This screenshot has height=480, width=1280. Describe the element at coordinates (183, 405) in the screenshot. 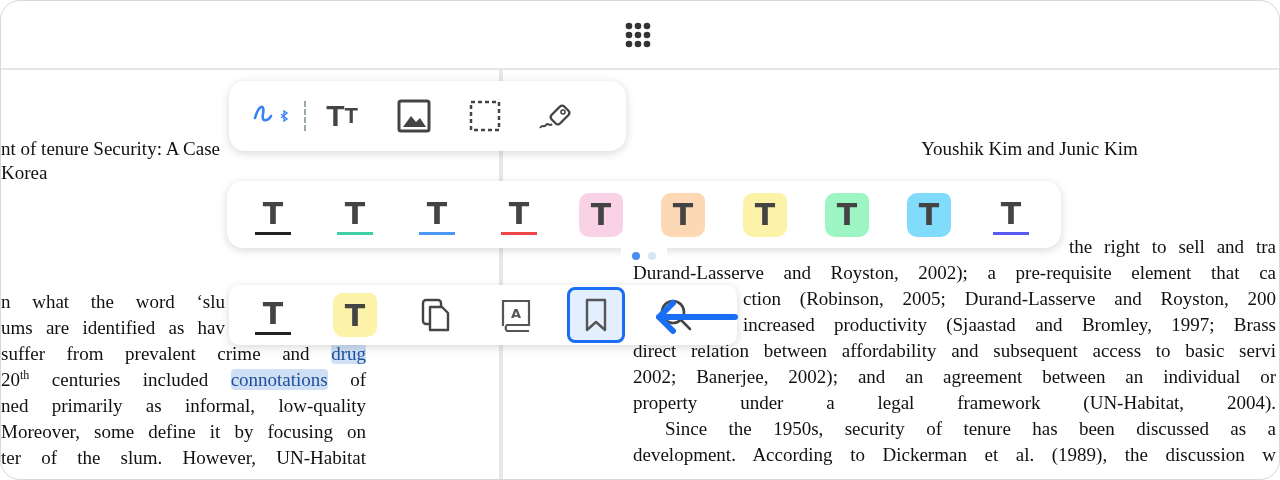

I see `text-line: ned primarily as informal, low-quality` at that location.